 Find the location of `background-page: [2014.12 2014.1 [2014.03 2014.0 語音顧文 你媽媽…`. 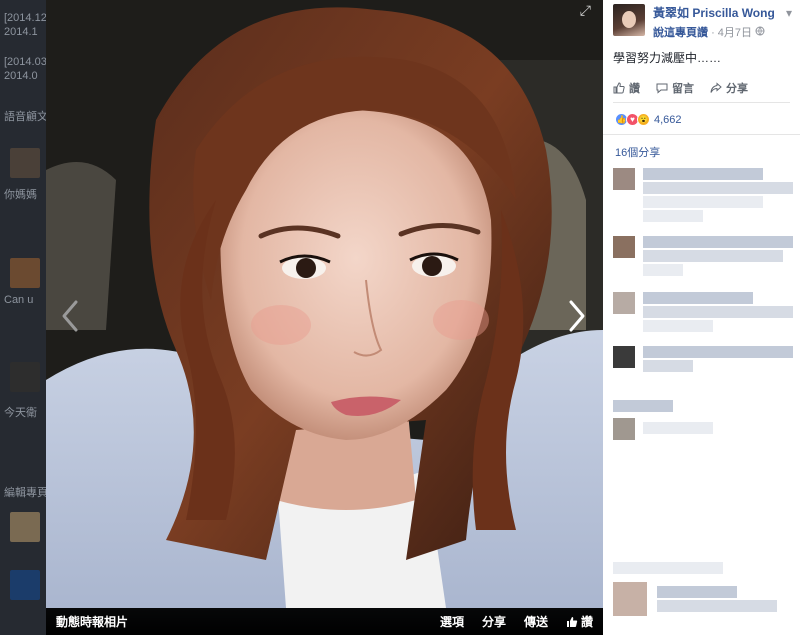

background-page: [2014.12 2014.1 [2014.03 2014.0 語音顧文 你媽媽… is located at coordinates (23, 317).